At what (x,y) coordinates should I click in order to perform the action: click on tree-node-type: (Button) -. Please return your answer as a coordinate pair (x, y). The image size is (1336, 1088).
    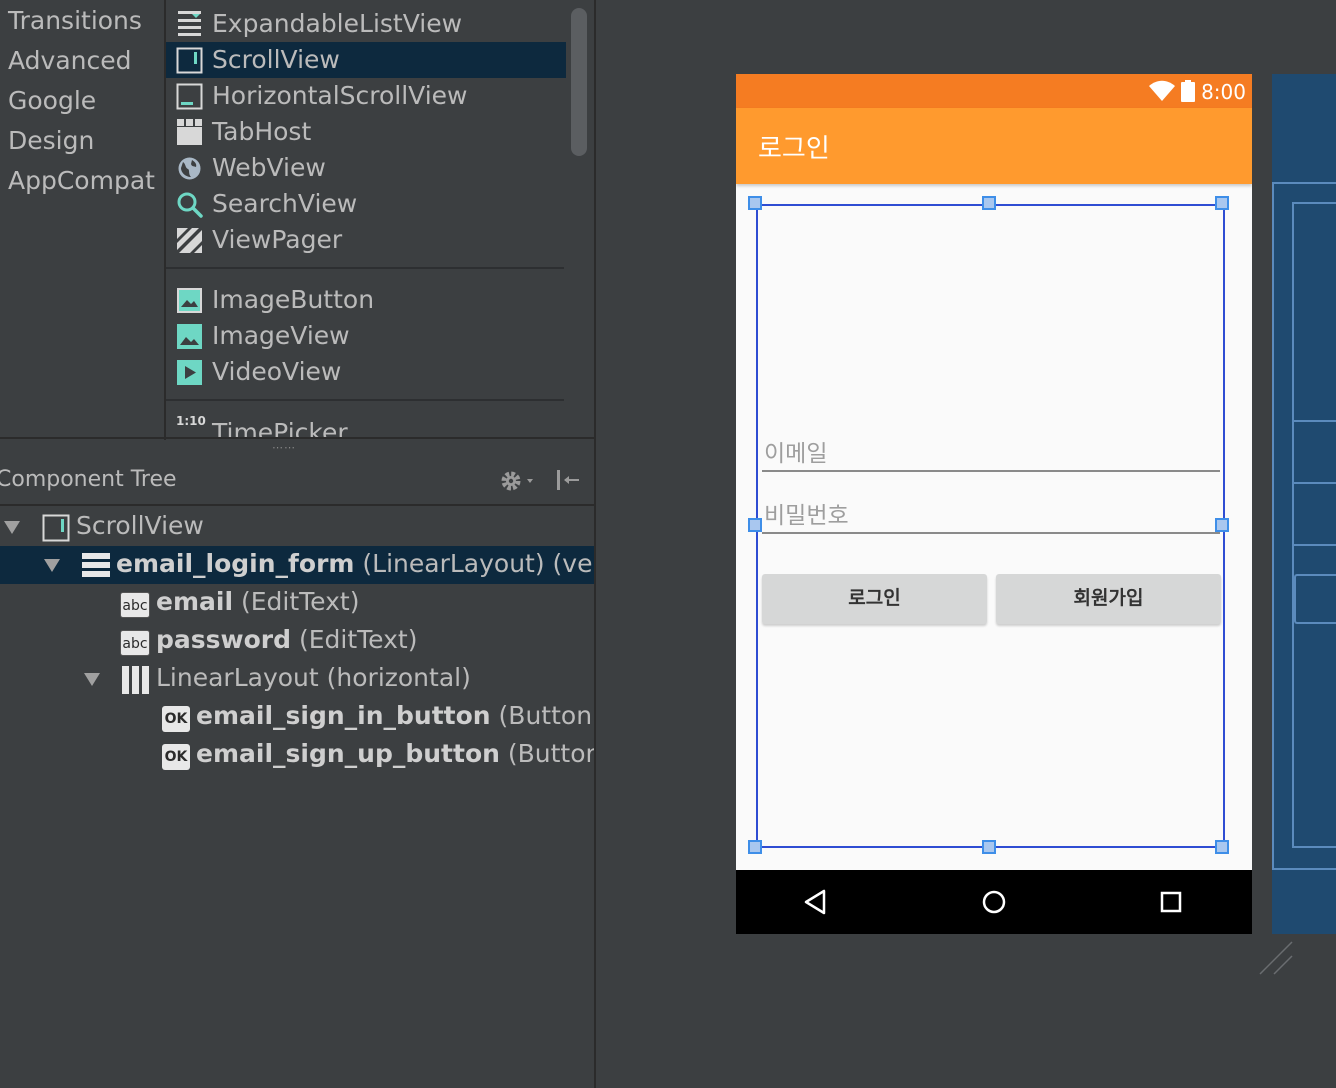
    Looking at the image, I should click on (547, 715).